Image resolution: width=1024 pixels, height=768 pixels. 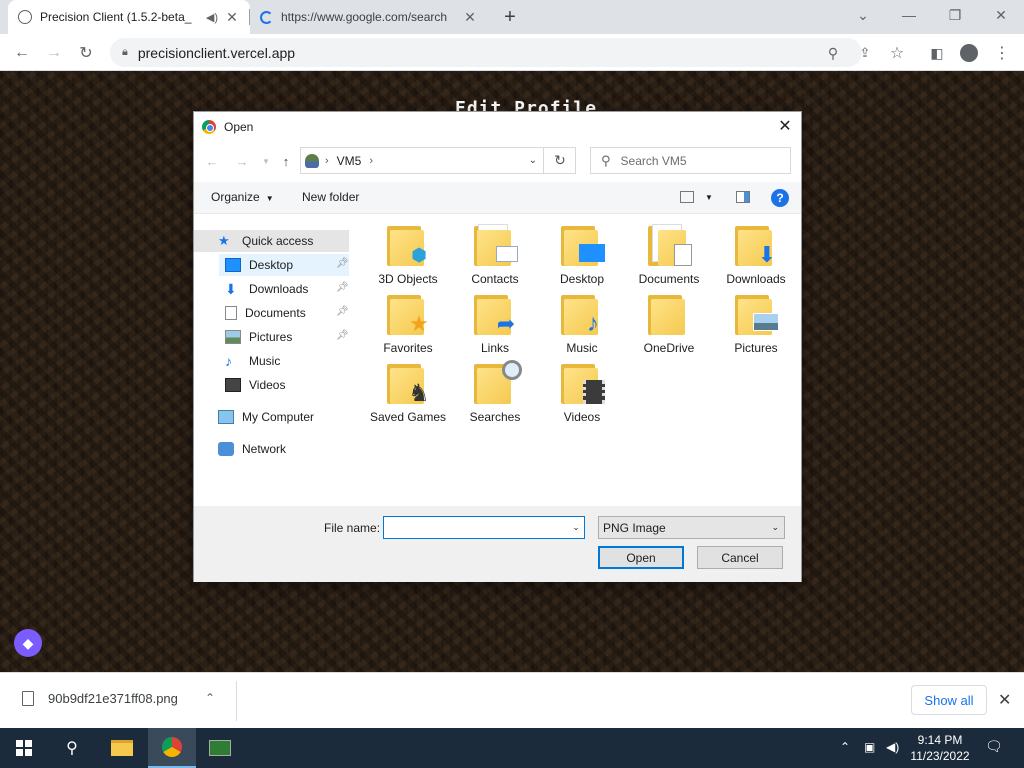 I want to click on nav-network: Network, so click(x=271, y=449).